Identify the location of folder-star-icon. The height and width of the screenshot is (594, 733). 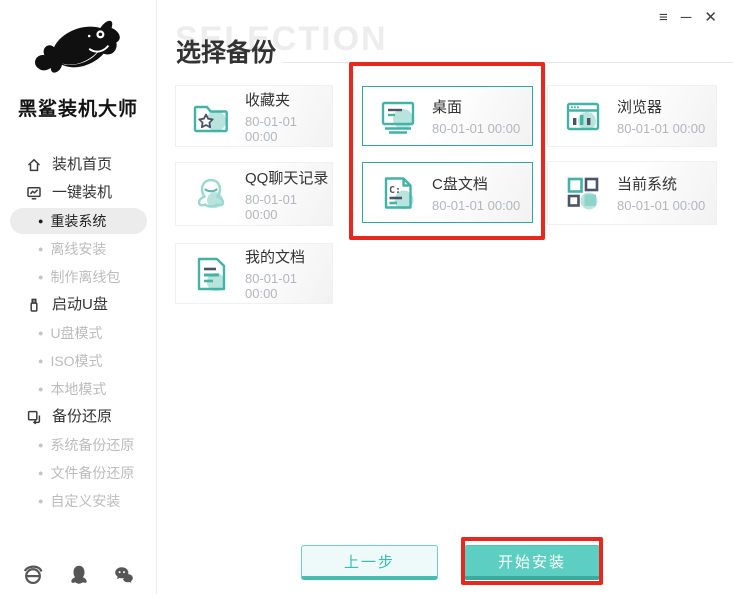
(211, 116).